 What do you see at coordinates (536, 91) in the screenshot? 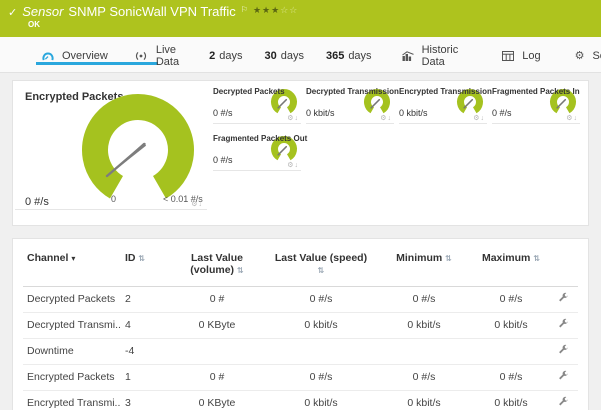
I see `gauge-title: Fragmented Packets In` at bounding box center [536, 91].